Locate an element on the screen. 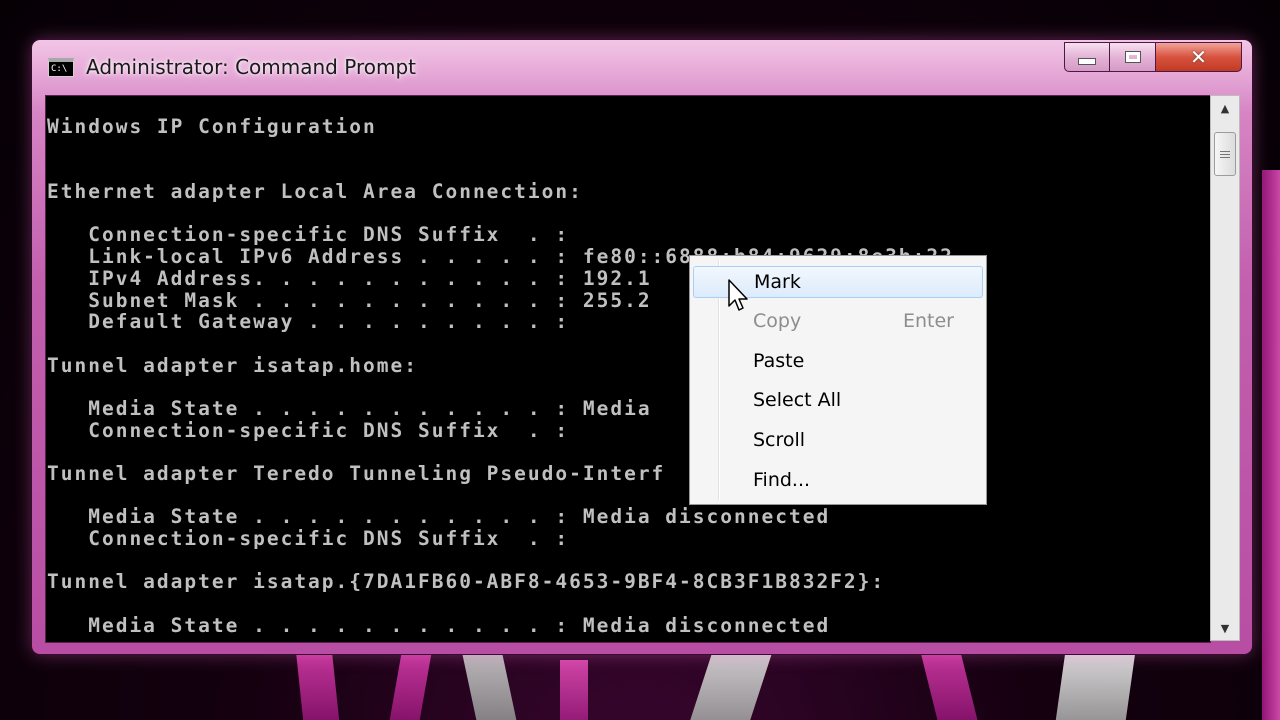  menu-item-label: Select All is located at coordinates (797, 400).